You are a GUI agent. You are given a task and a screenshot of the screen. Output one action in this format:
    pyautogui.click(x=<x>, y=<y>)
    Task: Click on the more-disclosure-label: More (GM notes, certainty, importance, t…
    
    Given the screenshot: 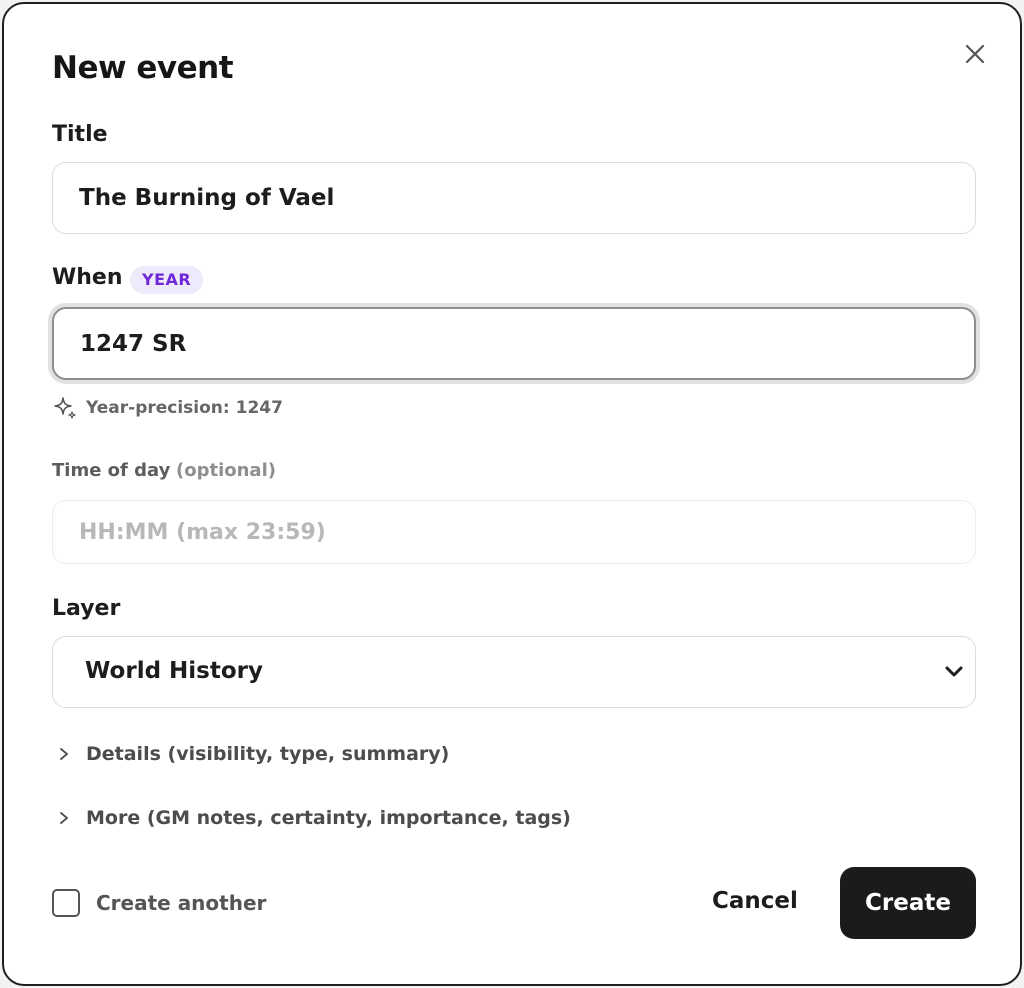 What is the action you would take?
    pyautogui.click(x=328, y=818)
    